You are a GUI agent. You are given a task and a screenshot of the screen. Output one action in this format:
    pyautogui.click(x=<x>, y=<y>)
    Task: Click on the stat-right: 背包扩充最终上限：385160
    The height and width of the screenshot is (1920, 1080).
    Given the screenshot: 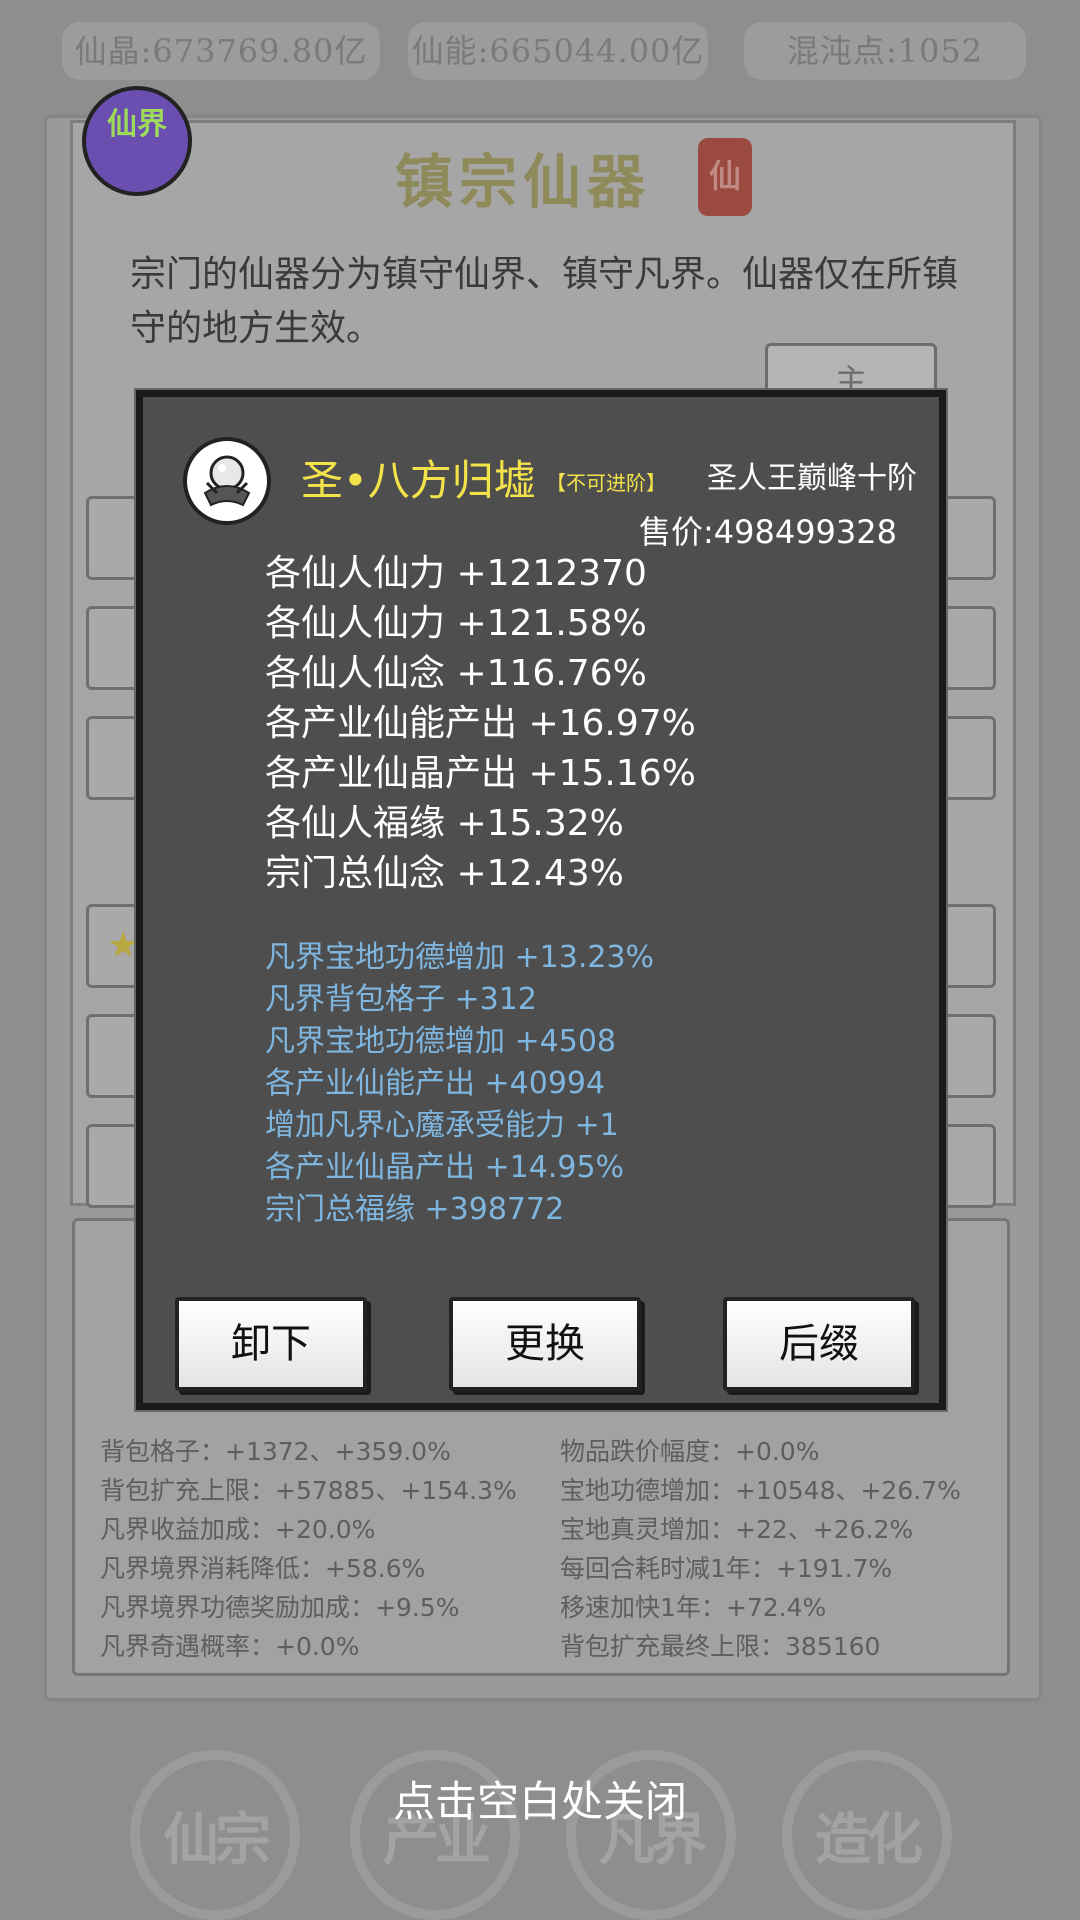 What is the action you would take?
    pyautogui.click(x=720, y=1646)
    